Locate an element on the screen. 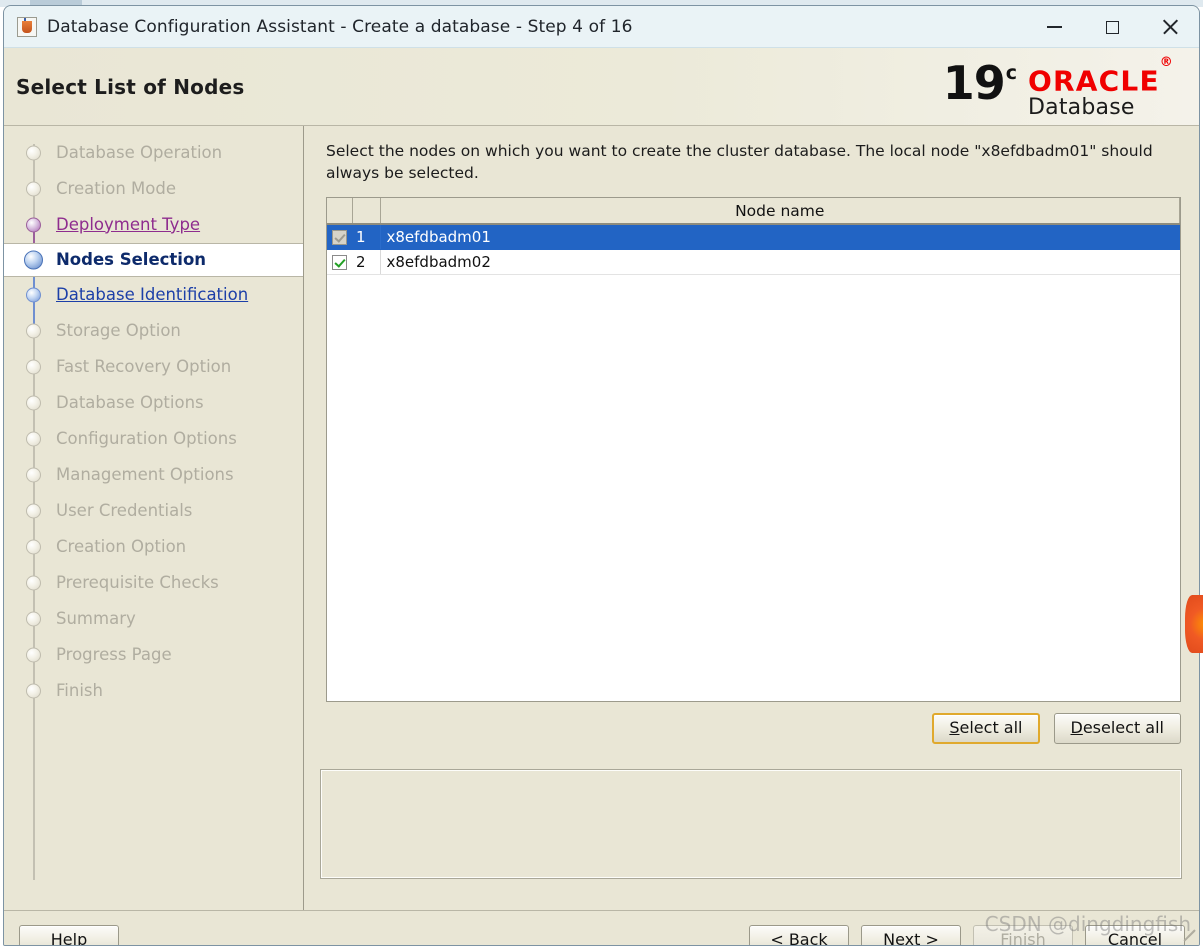 The height and width of the screenshot is (948, 1203). sidebar-item-nodes-selection: Nodes Selection is located at coordinates (153, 260).